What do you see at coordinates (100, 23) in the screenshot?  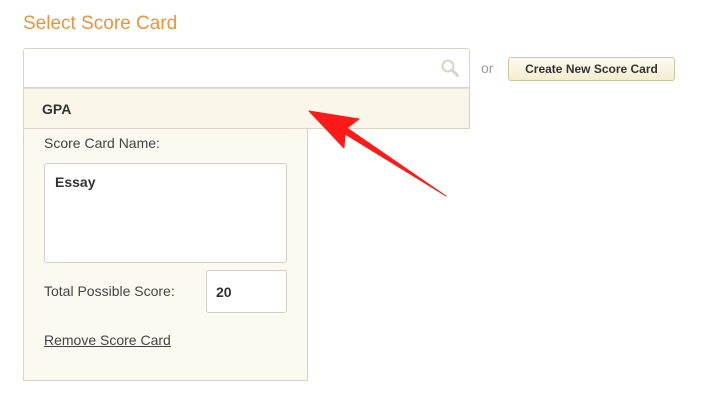 I see `page-title: Select Score Card` at bounding box center [100, 23].